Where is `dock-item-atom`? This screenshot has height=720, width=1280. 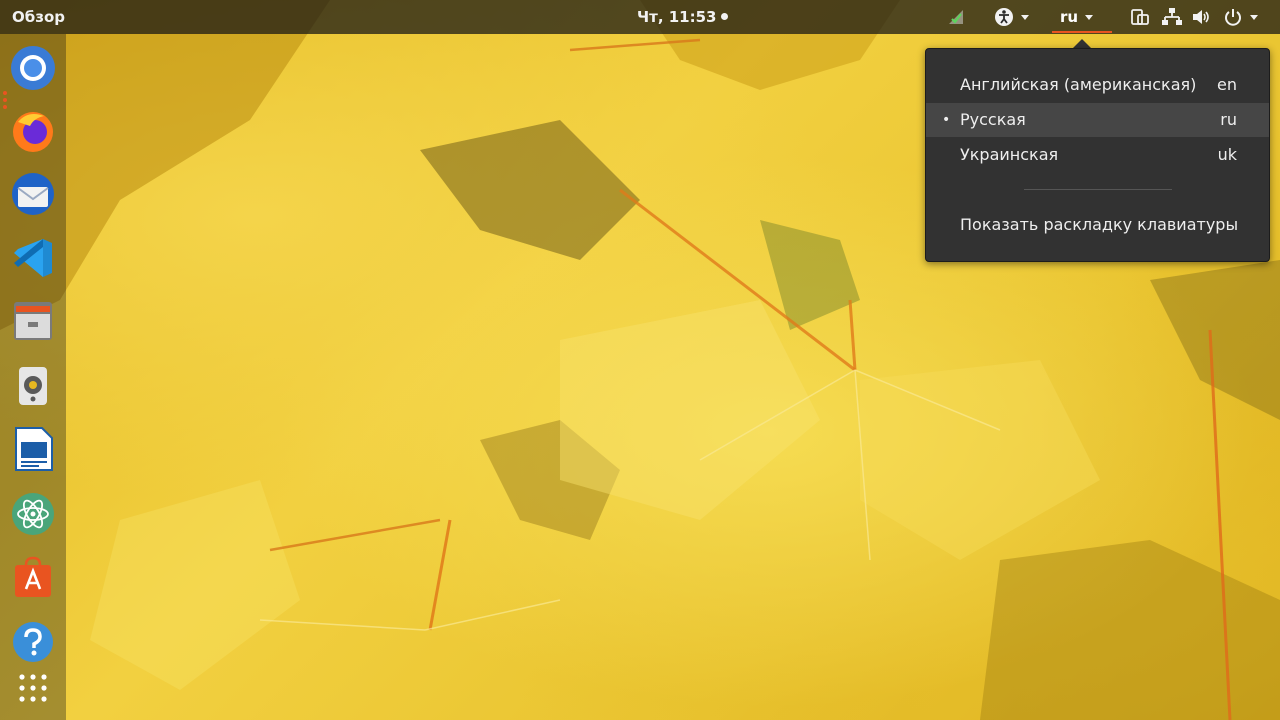
dock-item-atom is located at coordinates (33, 514).